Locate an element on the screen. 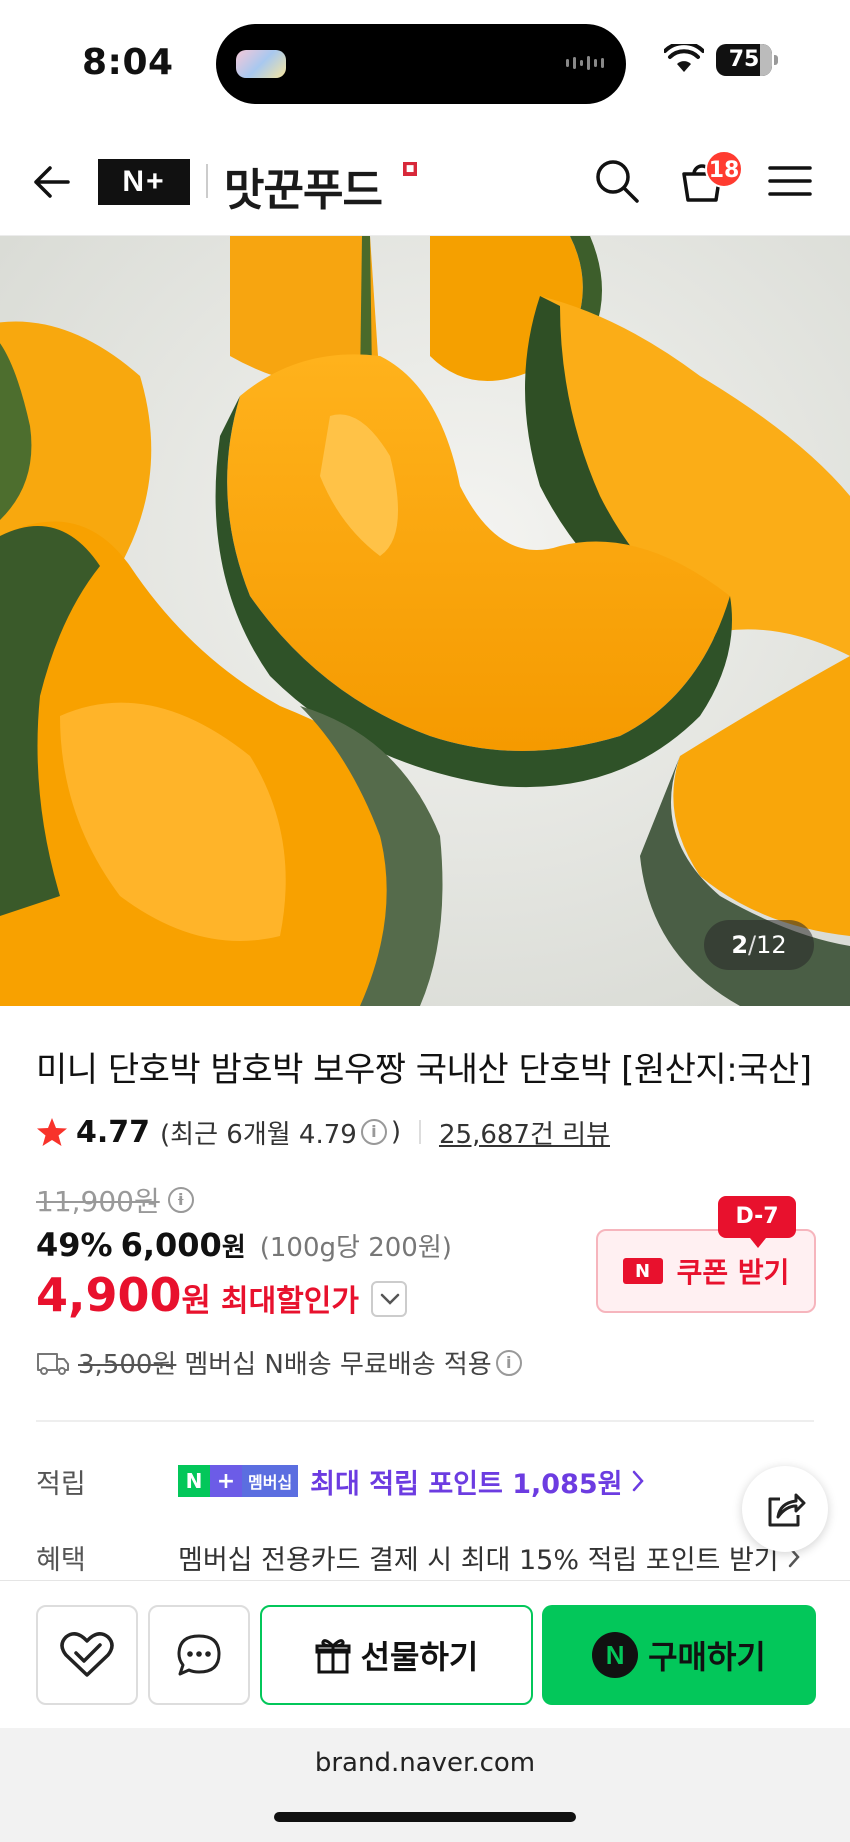 The width and height of the screenshot is (850, 1842). talk-button is located at coordinates (199, 1655).